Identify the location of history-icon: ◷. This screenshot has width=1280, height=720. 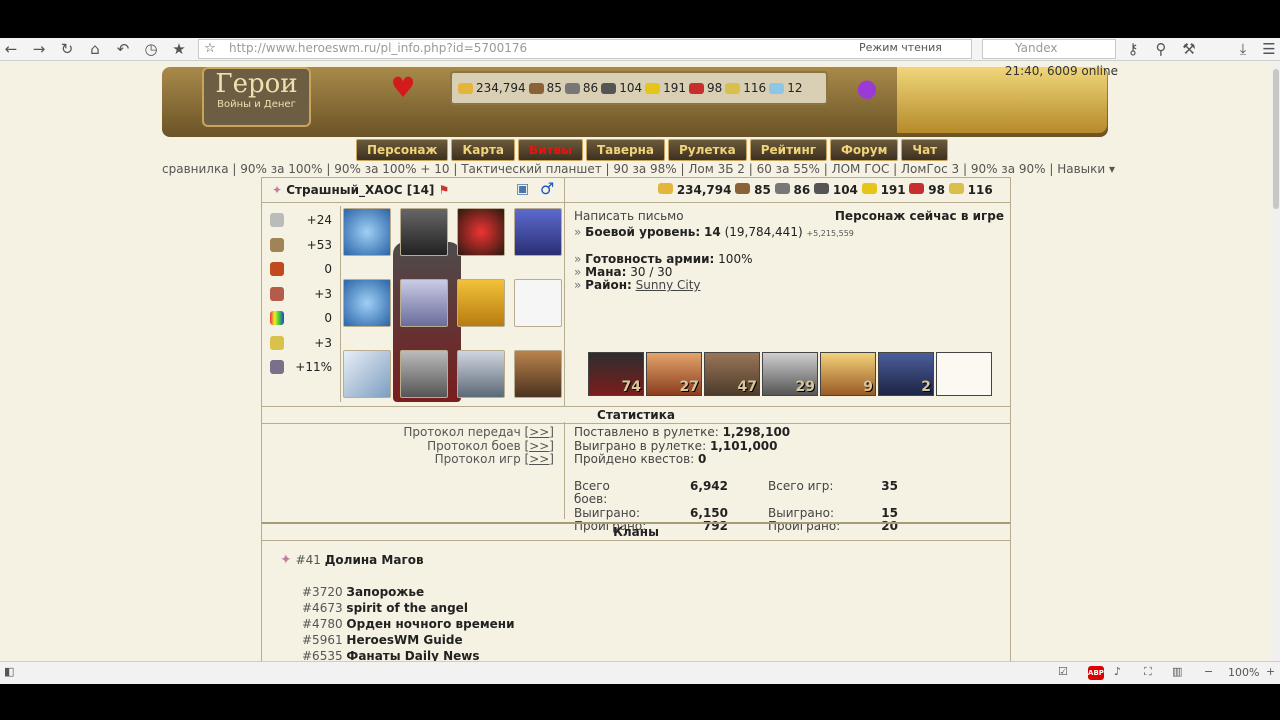
(151, 49).